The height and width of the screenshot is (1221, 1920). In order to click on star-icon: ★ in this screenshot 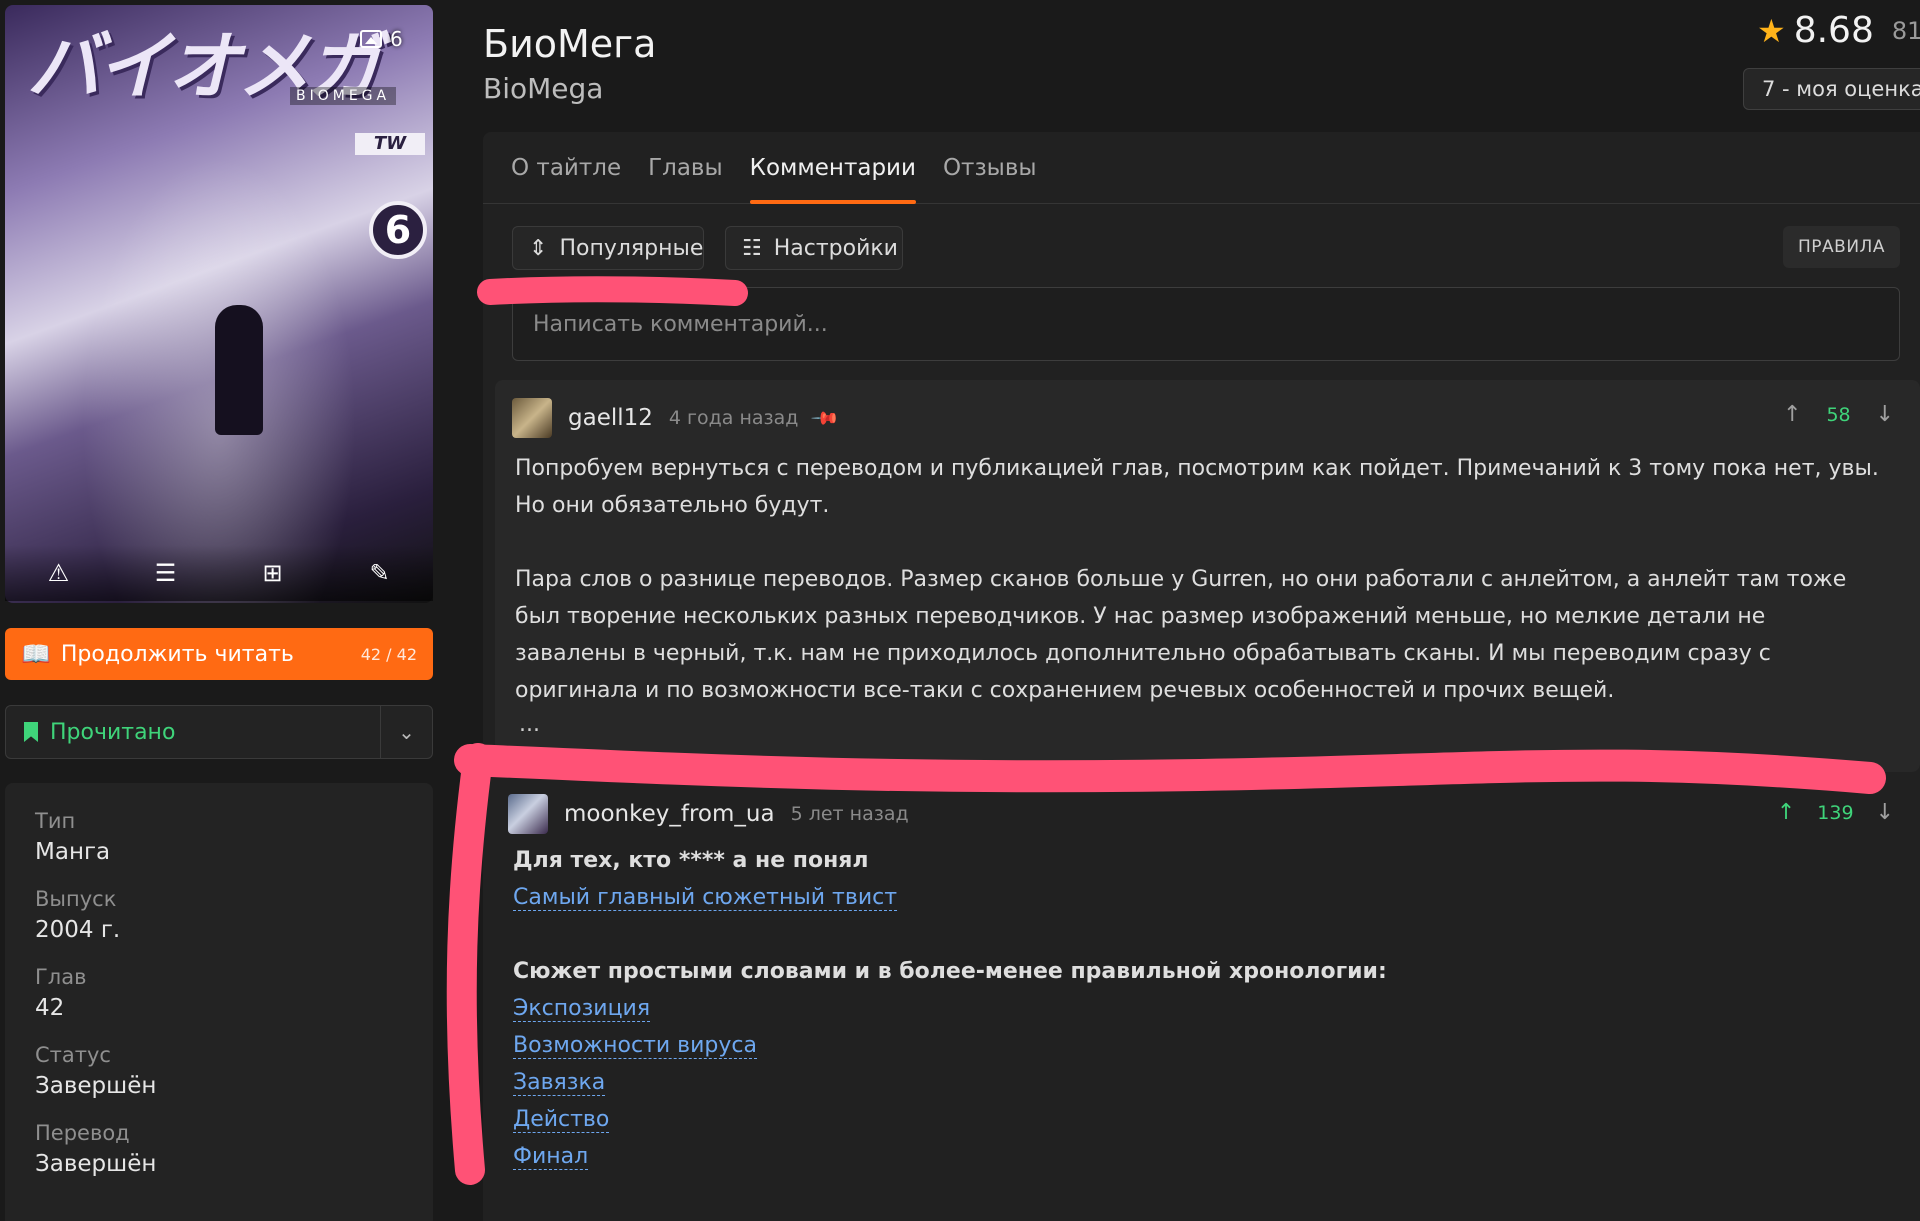, I will do `click(1771, 30)`.